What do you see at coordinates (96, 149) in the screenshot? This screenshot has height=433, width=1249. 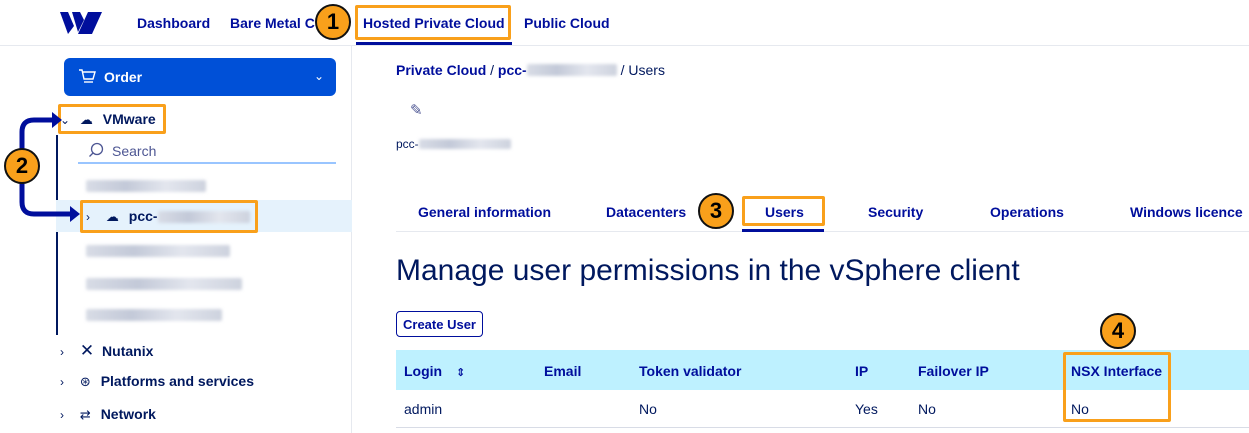 I see `search-icon` at bounding box center [96, 149].